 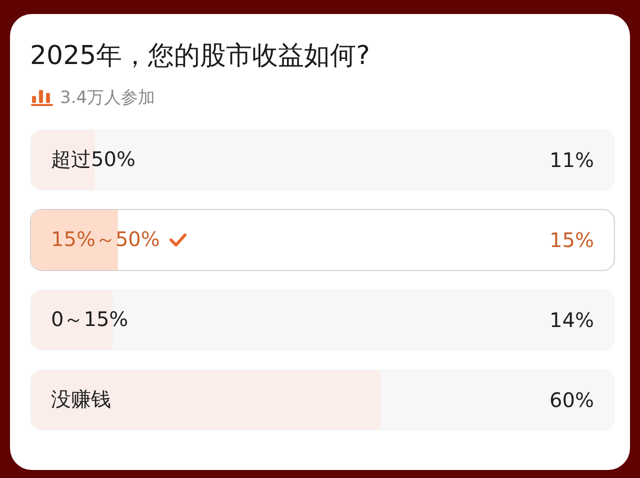 What do you see at coordinates (105, 240) in the screenshot?
I see `option-label: 15%～50%` at bounding box center [105, 240].